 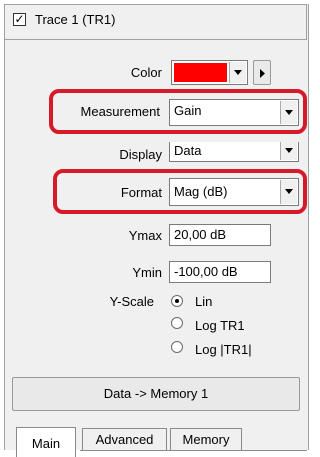 I want to click on yscale-lin-radio, so click(x=177, y=301).